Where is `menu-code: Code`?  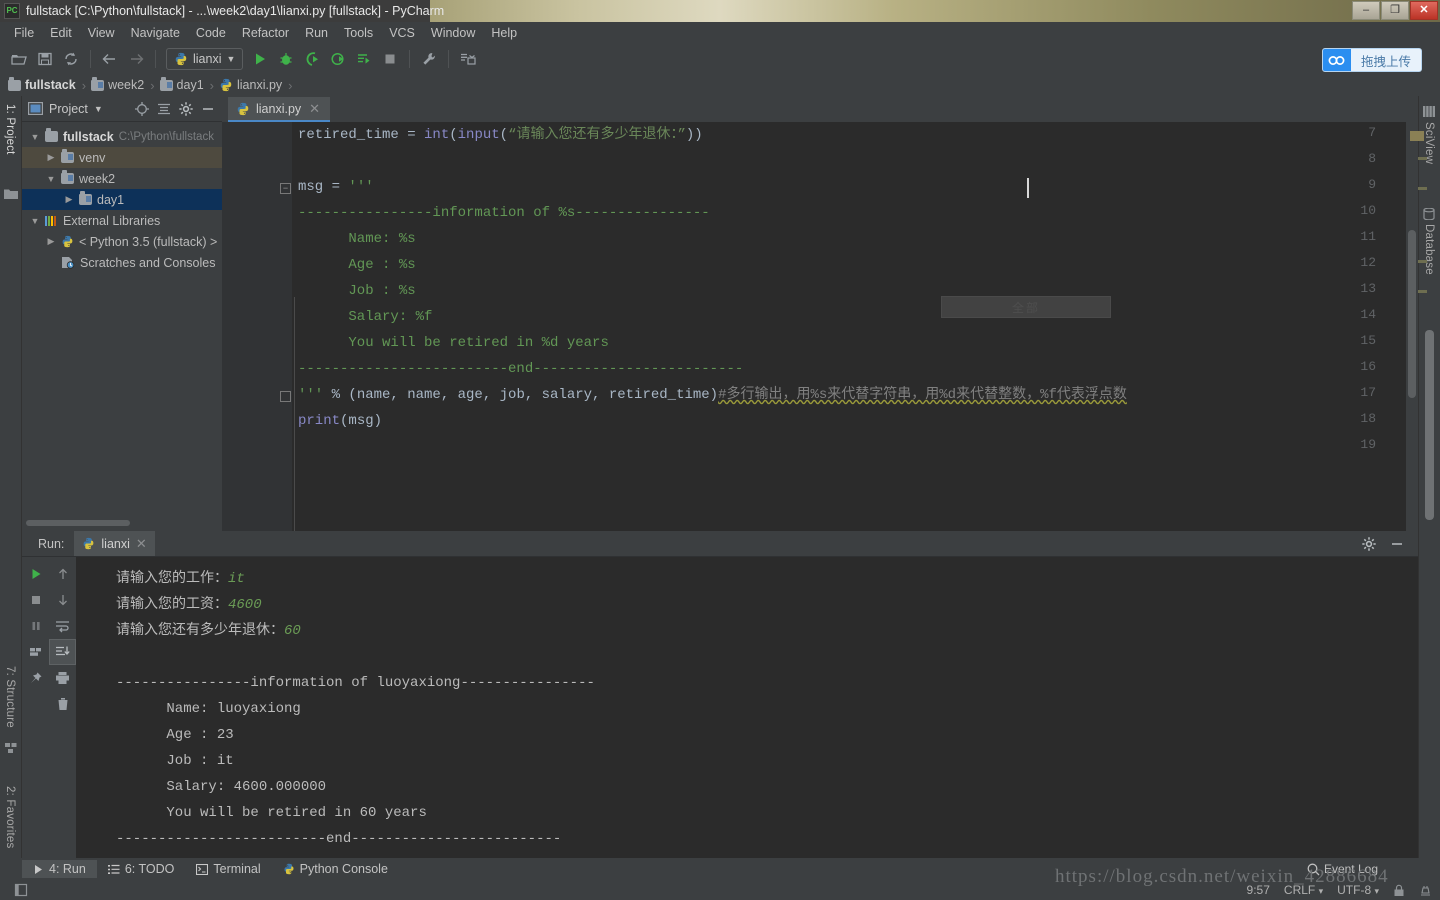
menu-code: Code is located at coordinates (211, 33).